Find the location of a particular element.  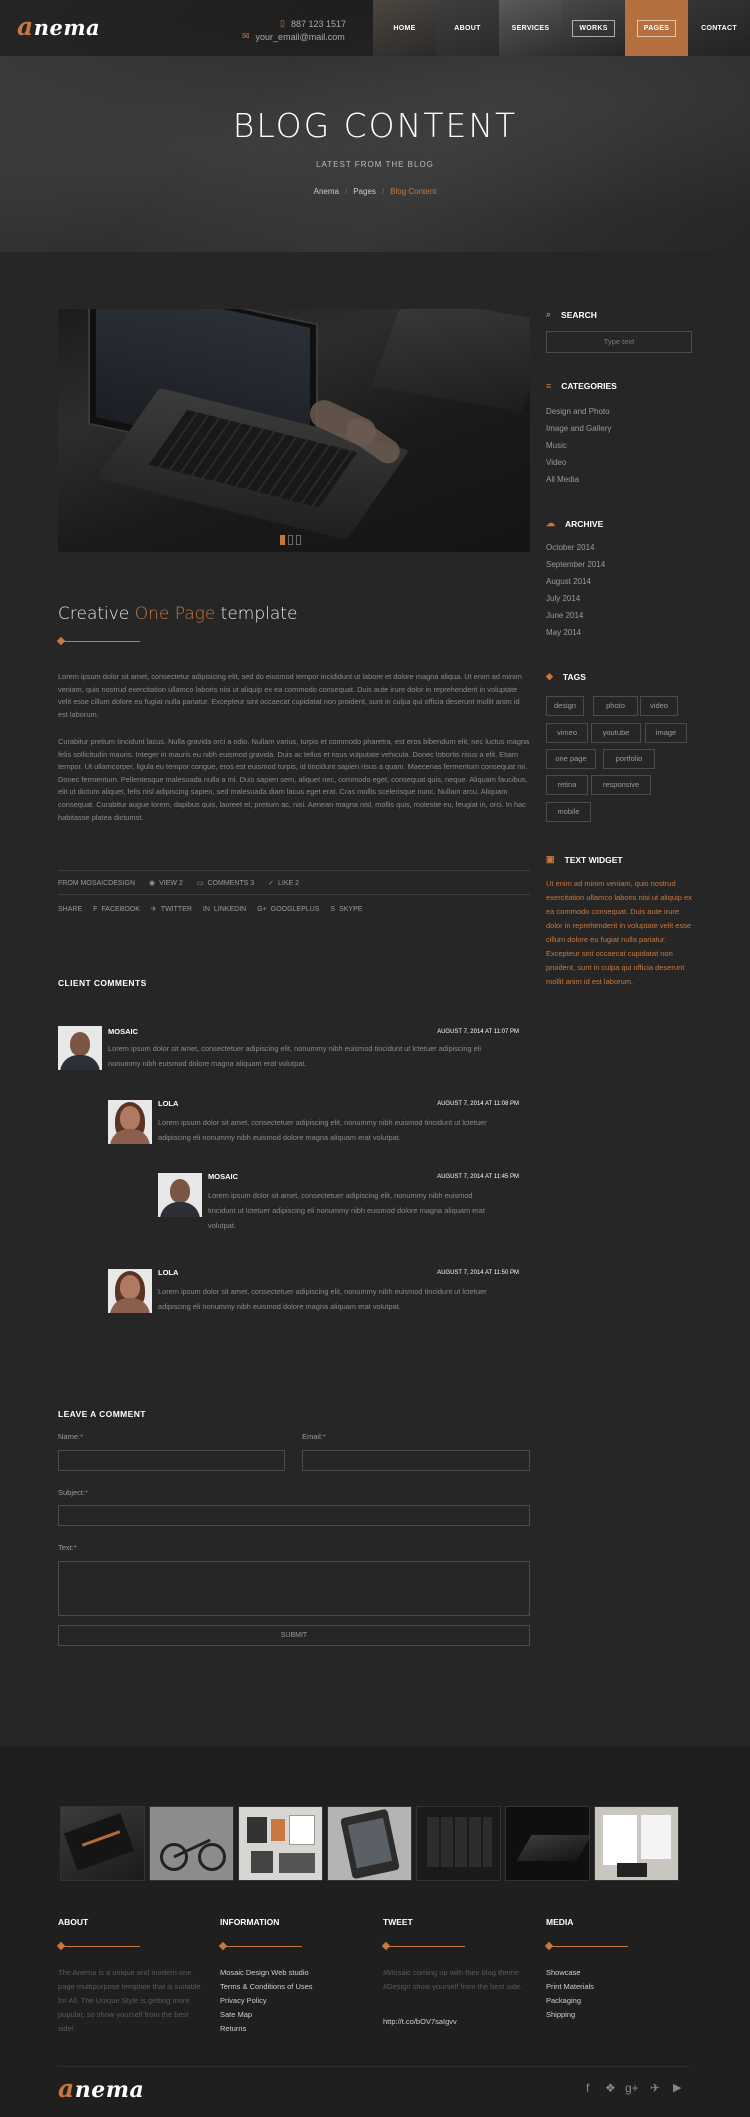

tag-link: photo is located at coordinates (615, 706).